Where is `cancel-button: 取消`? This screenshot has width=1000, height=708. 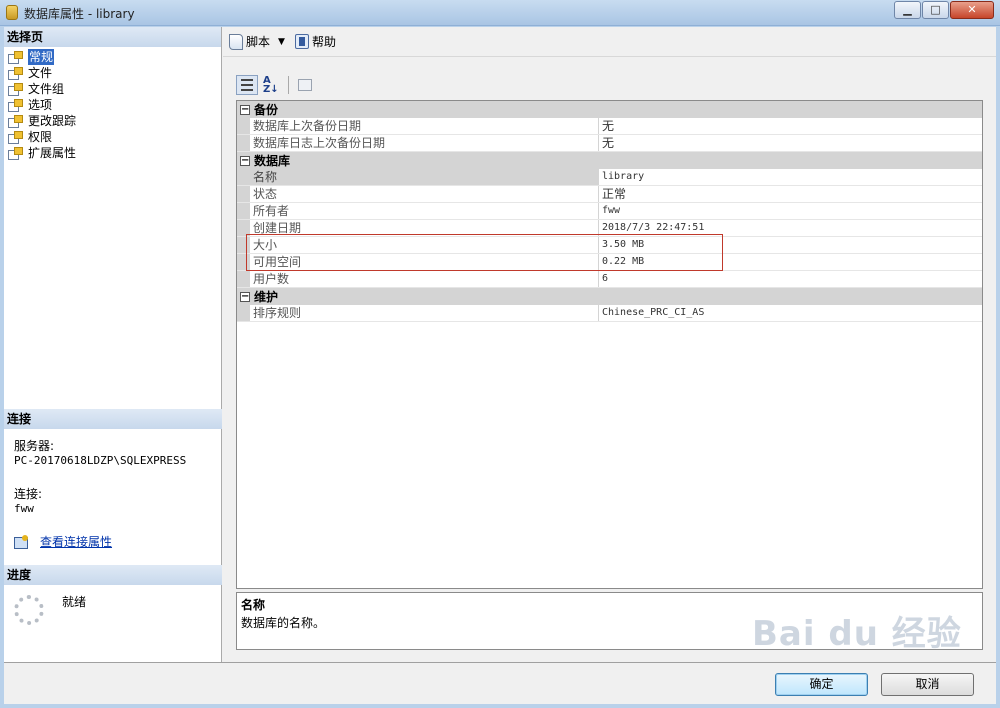 cancel-button: 取消 is located at coordinates (927, 684).